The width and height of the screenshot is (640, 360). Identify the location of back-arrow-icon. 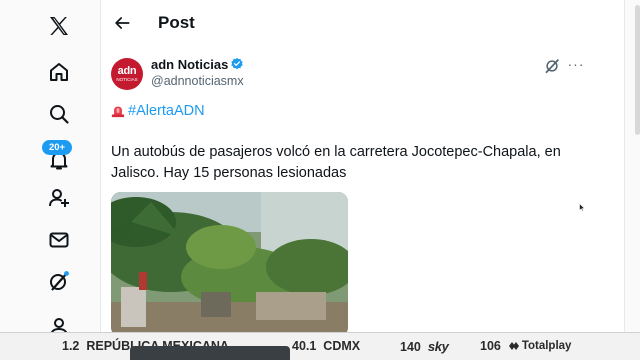
(122, 23).